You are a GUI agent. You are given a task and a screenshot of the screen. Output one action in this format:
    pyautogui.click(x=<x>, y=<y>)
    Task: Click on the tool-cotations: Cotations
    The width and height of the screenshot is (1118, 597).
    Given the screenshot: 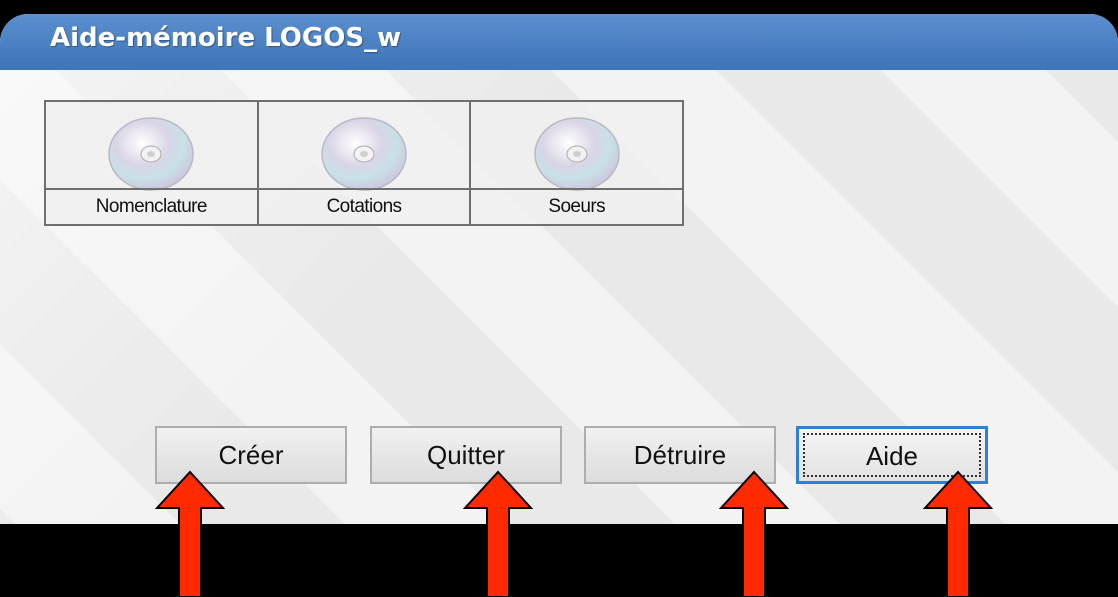 What is the action you would take?
    pyautogui.click(x=365, y=164)
    